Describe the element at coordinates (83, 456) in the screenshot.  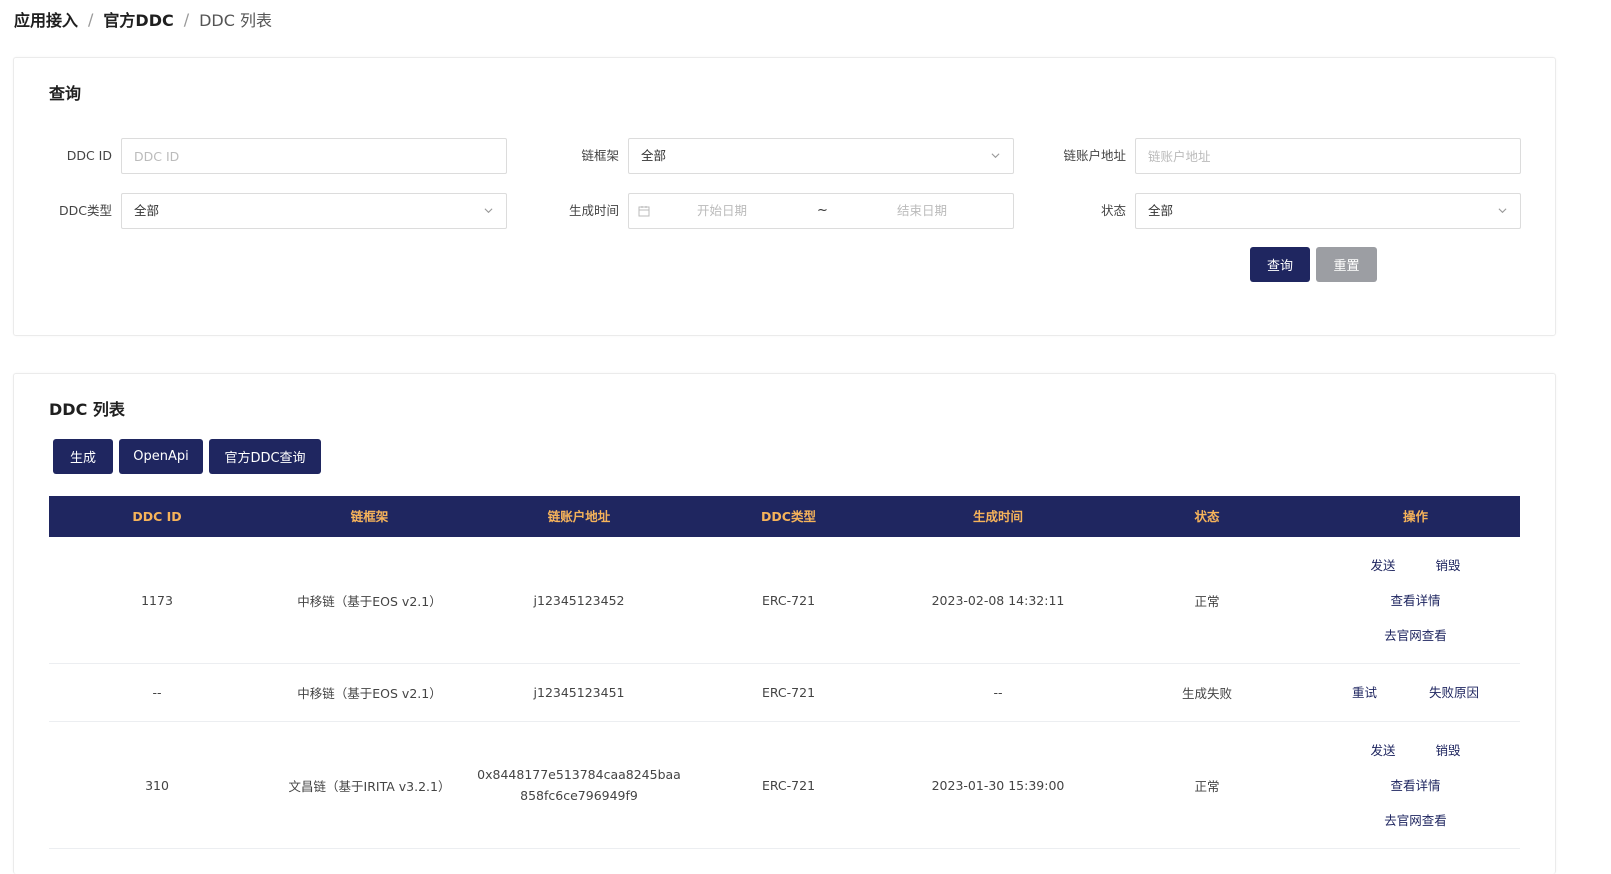
I see `generate-button: 生成` at that location.